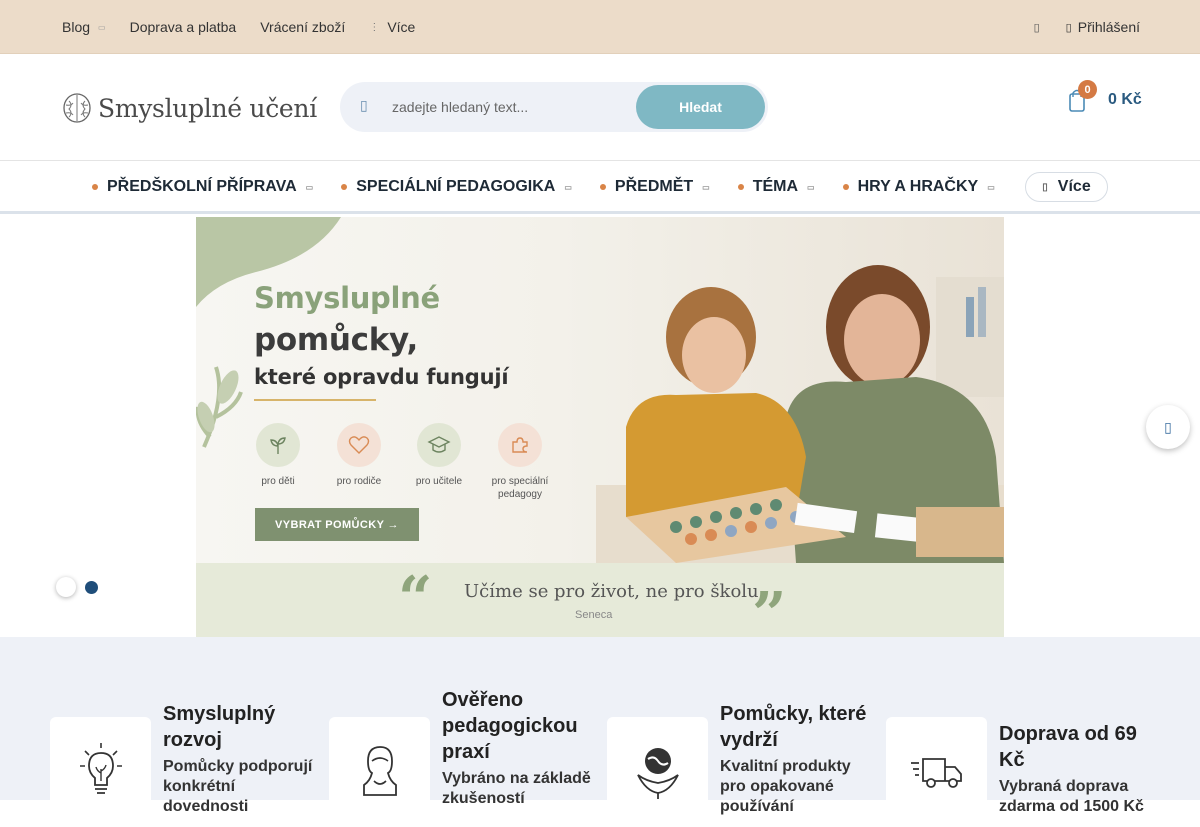 Image resolution: width=1200 pixels, height=827 pixels. I want to click on hero-category-parents: pro rodiče, so click(359, 455).